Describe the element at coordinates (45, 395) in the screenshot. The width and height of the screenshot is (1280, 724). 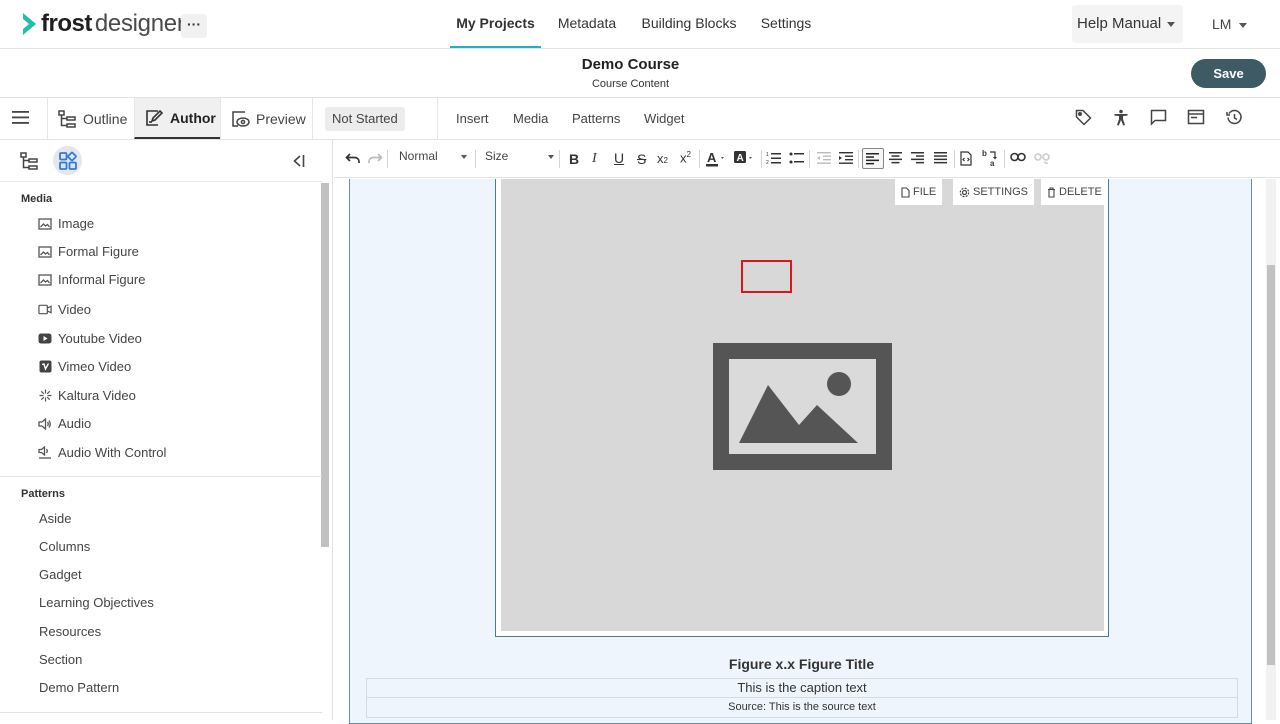
I see `kaltura-icon` at that location.